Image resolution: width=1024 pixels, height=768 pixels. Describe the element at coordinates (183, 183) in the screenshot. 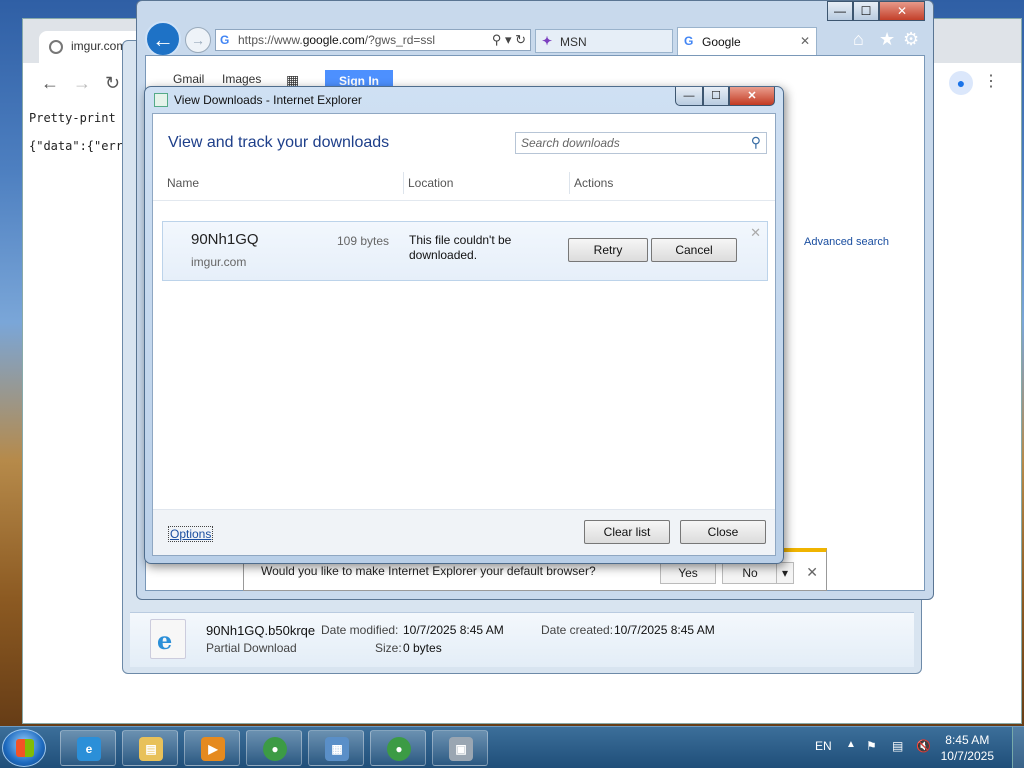

I see `column-header-name: Name` at that location.